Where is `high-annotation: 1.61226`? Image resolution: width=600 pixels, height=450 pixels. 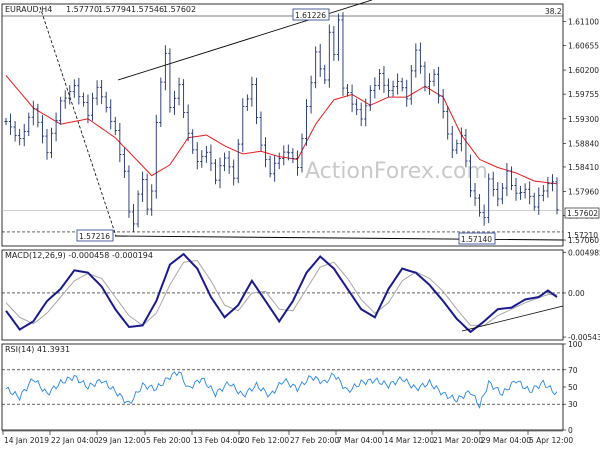
high-annotation: 1.61226 is located at coordinates (310, 15).